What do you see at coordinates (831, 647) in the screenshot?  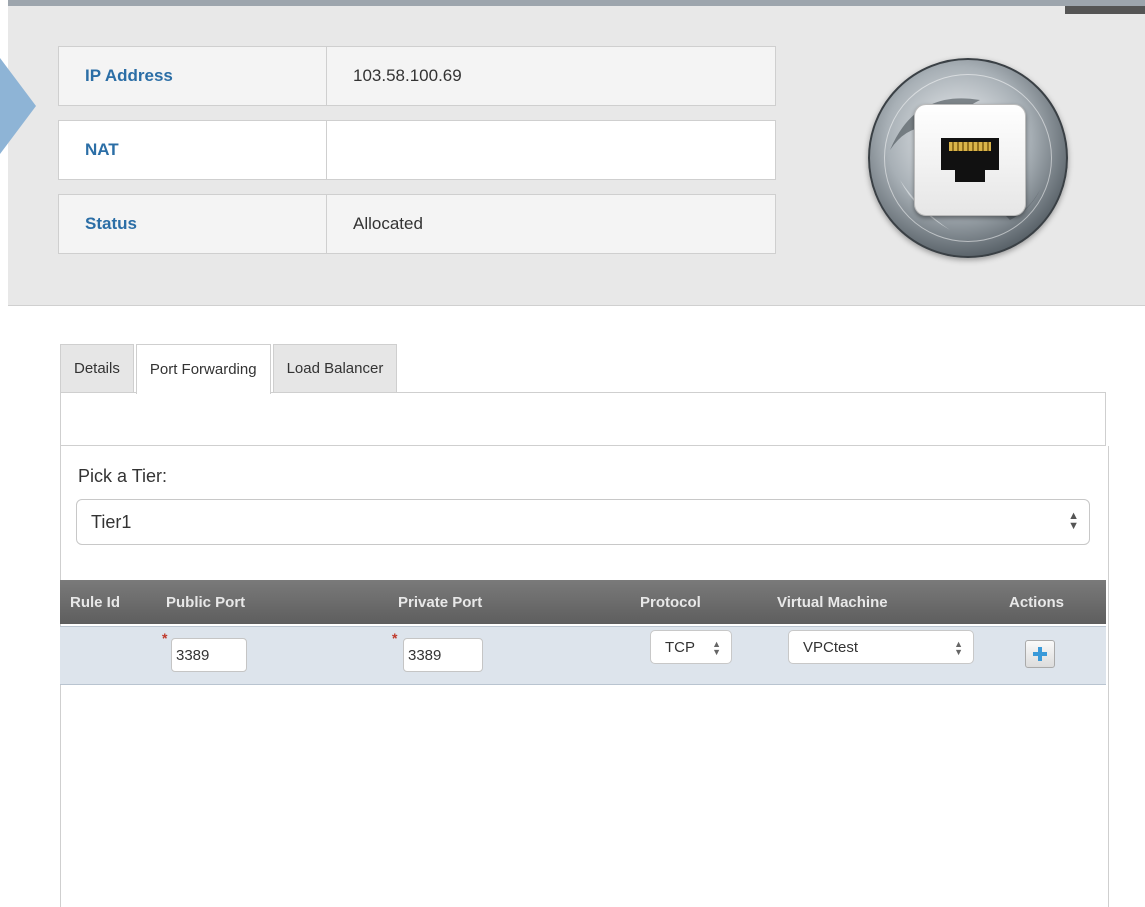 I see `virtual-machine-value: VPCtest` at bounding box center [831, 647].